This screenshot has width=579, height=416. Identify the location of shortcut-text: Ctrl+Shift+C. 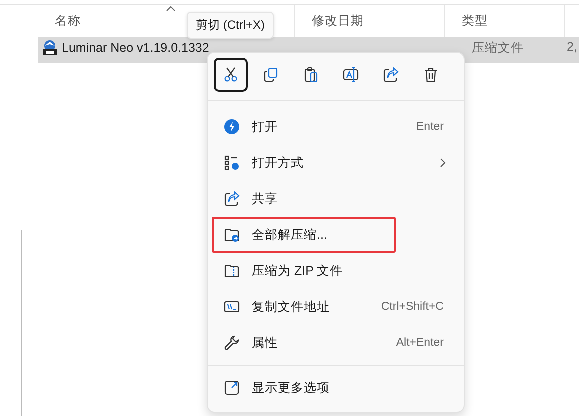
(412, 307).